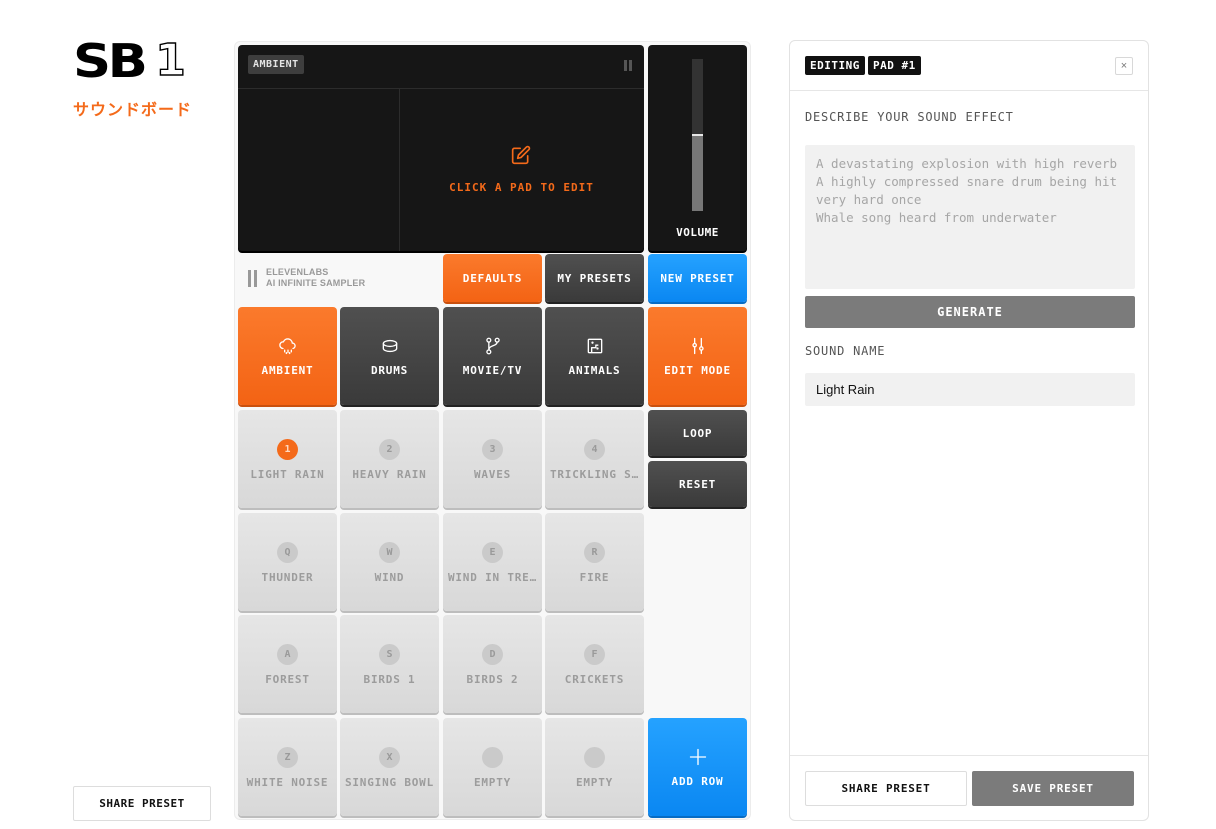 The image size is (1216, 829). Describe the element at coordinates (287, 474) in the screenshot. I see `pad-name: LIGHT RAIN` at that location.